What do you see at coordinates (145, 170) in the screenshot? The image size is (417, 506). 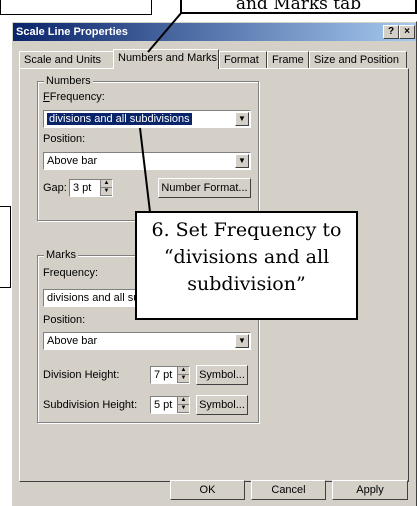 I see `leader-line-step` at bounding box center [145, 170].